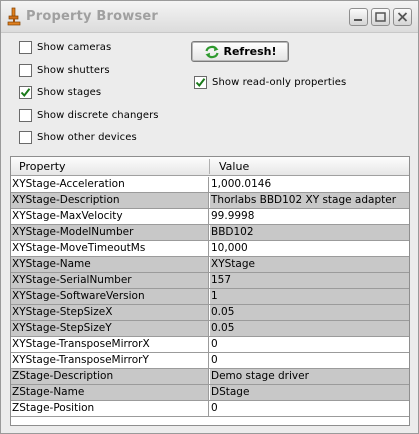 This screenshot has height=434, width=419. I want to click on property-cell: XYStage-StepSizeX, so click(110, 312).